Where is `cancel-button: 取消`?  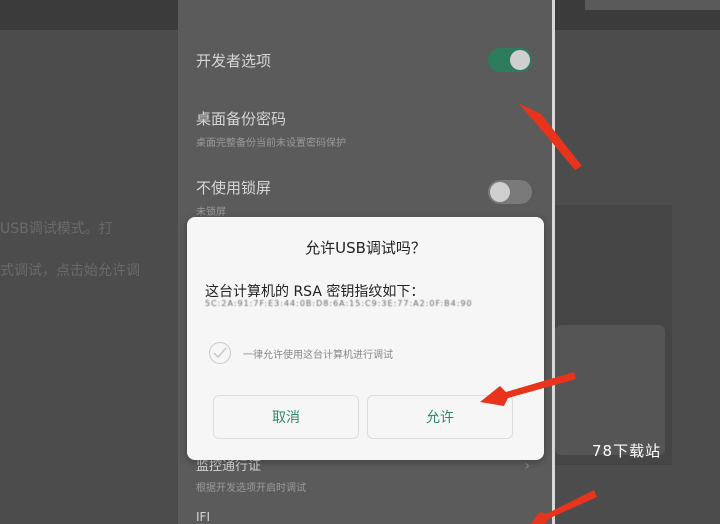
cancel-button: 取消 is located at coordinates (286, 417).